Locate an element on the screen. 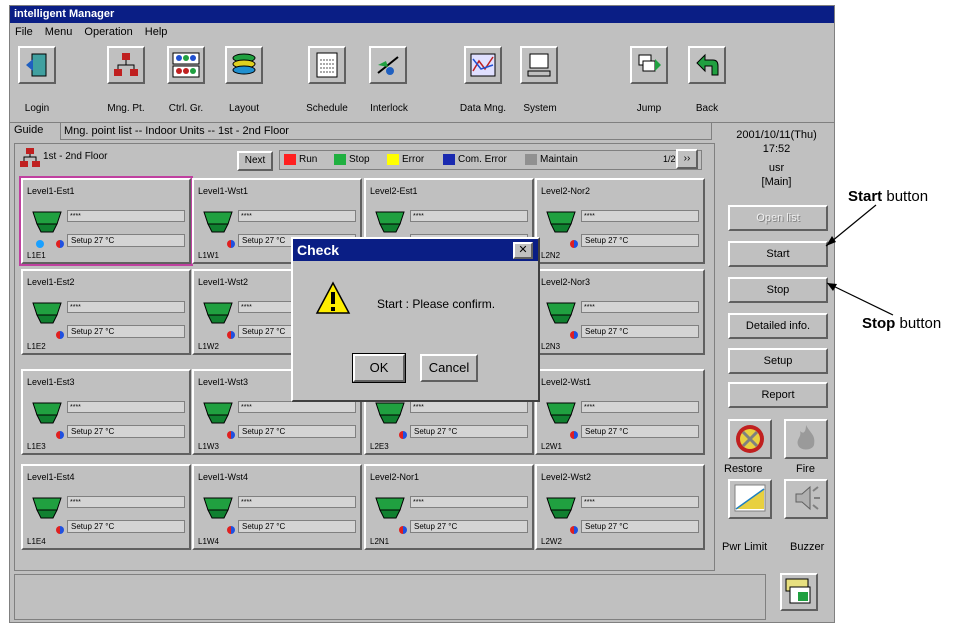 Image resolution: width=973 pixels, height=626 pixels. detailed-info-button: Detailed info. is located at coordinates (778, 326).